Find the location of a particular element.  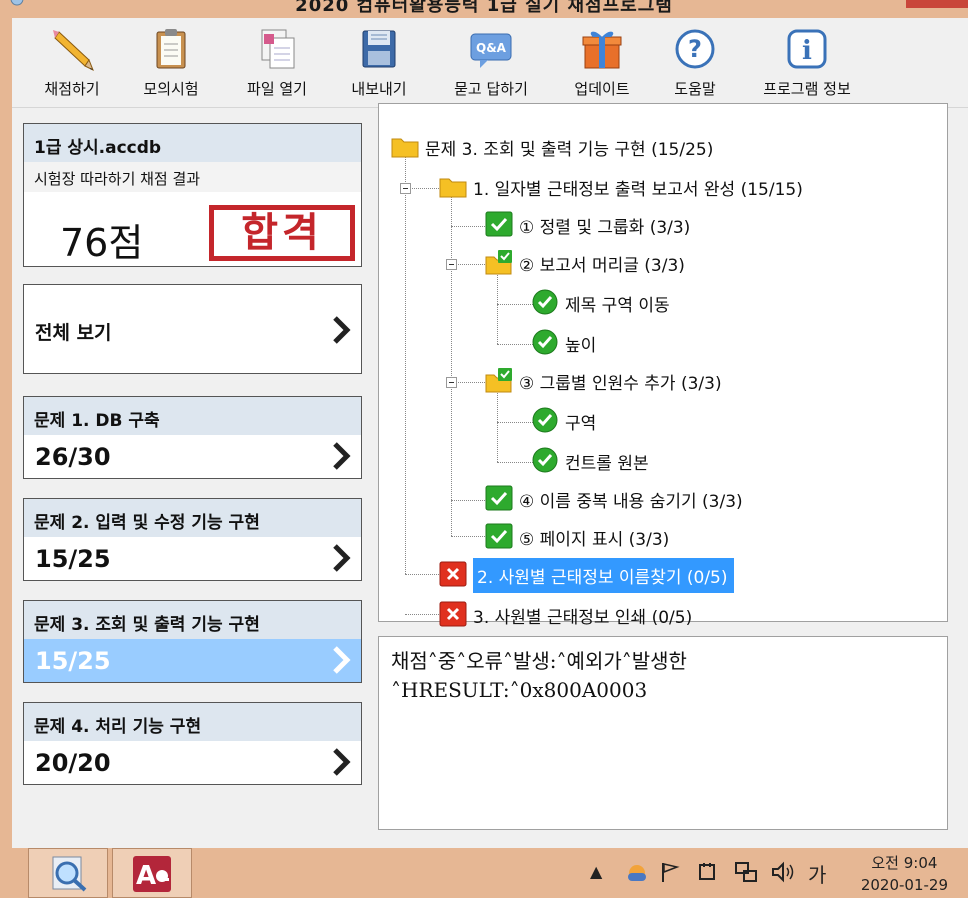

svg-text: i is located at coordinates (807, 51).